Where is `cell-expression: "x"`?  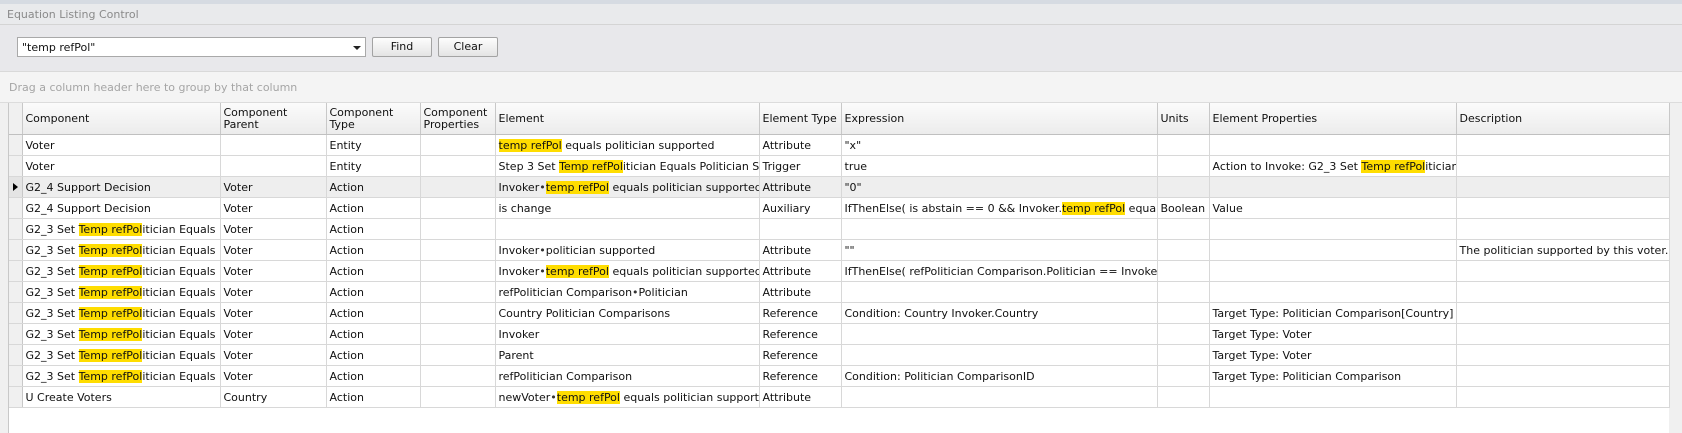 cell-expression: "x" is located at coordinates (999, 145).